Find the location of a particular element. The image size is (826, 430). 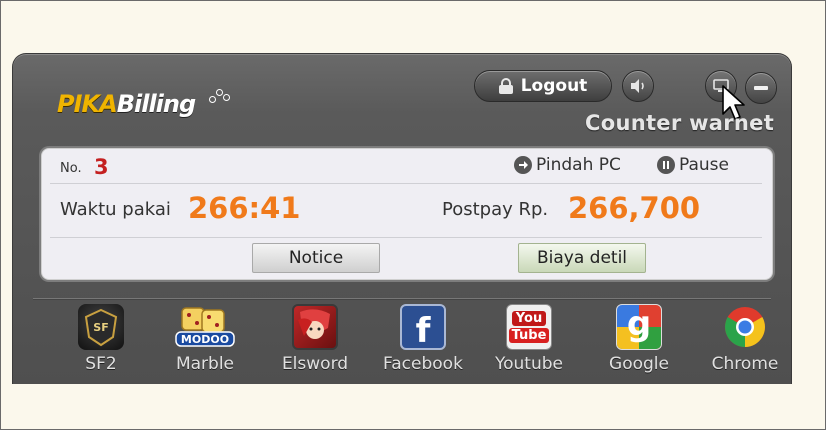

youtube-icon: You Tube is located at coordinates (529, 327).